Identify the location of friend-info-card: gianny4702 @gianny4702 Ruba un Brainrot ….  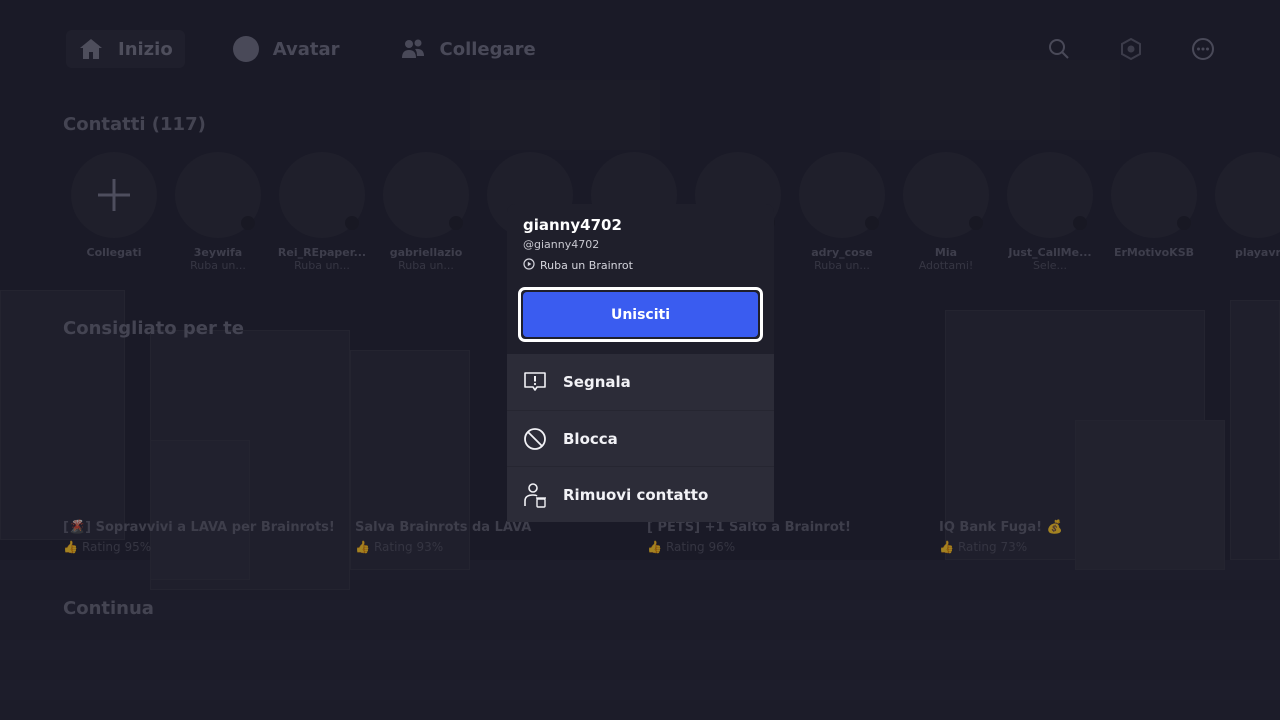
(640, 279).